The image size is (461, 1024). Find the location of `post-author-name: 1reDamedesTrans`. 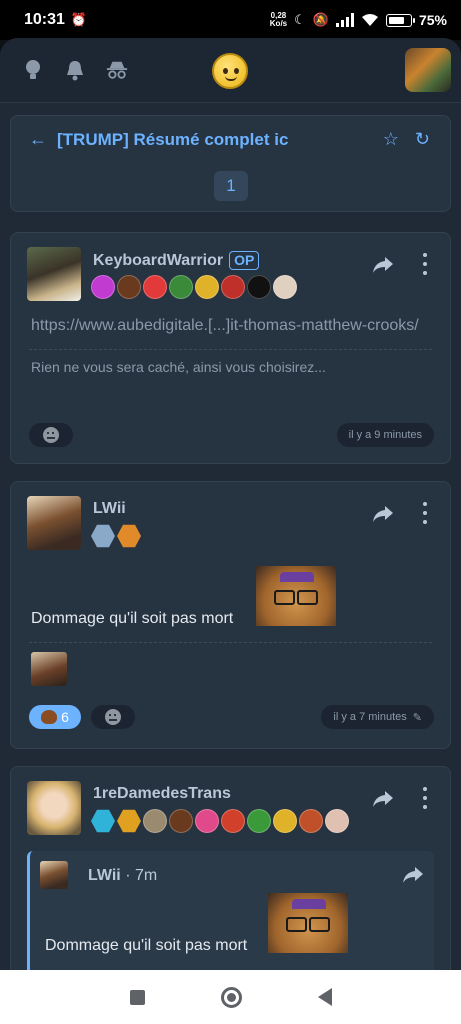

post-author-name: 1reDamedesTrans is located at coordinates (162, 793).